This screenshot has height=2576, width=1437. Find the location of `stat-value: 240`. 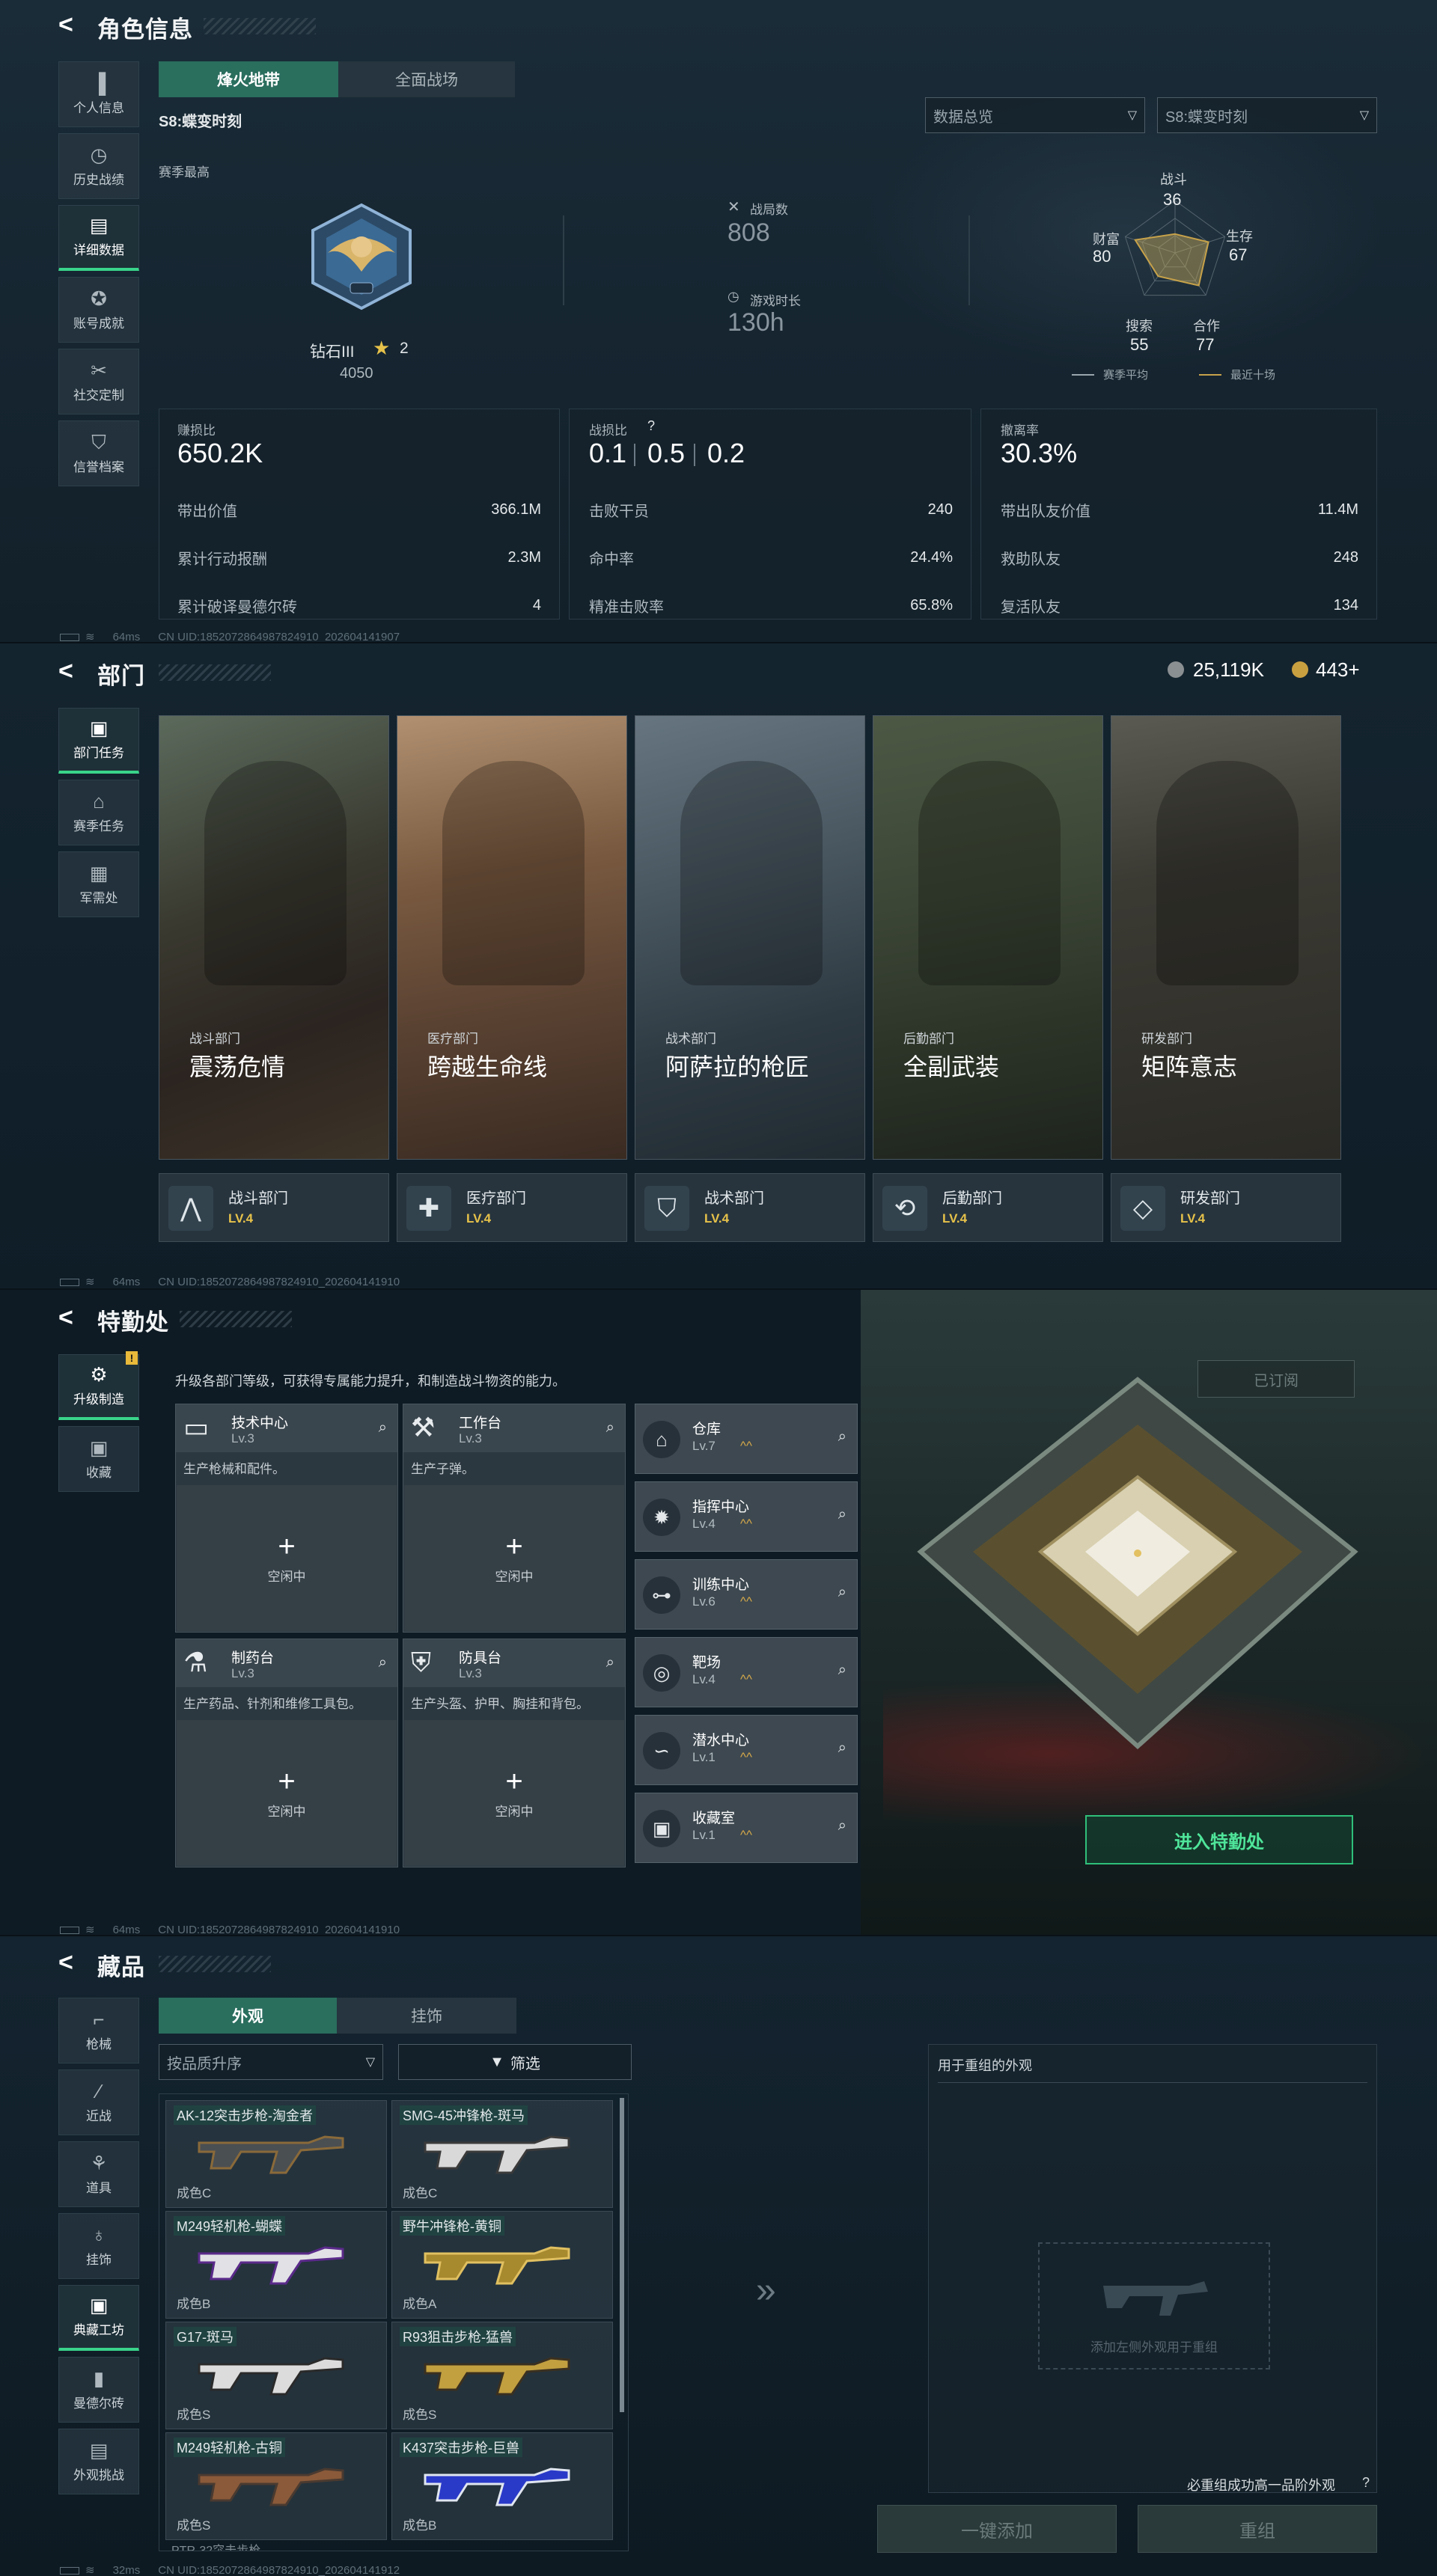

stat-value: 240 is located at coordinates (940, 509).